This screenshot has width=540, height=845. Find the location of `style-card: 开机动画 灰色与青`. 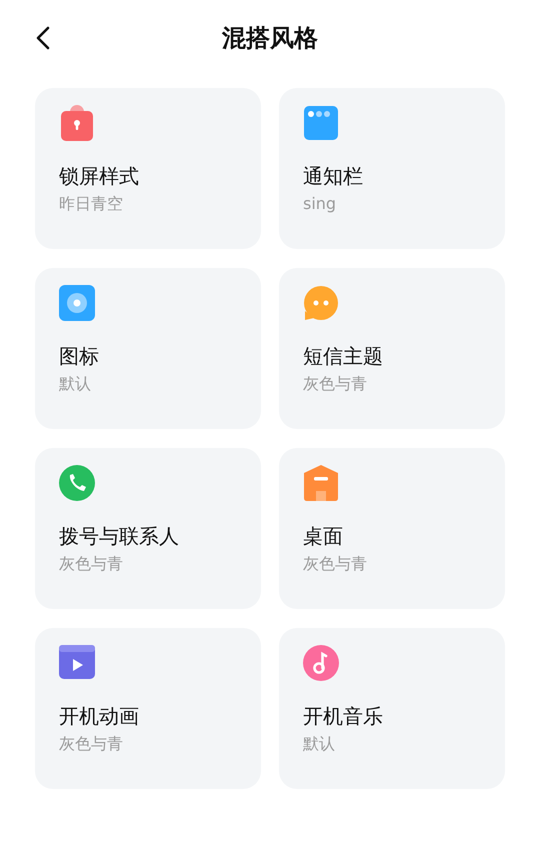

style-card: 开机动画 灰色与青 is located at coordinates (148, 708).